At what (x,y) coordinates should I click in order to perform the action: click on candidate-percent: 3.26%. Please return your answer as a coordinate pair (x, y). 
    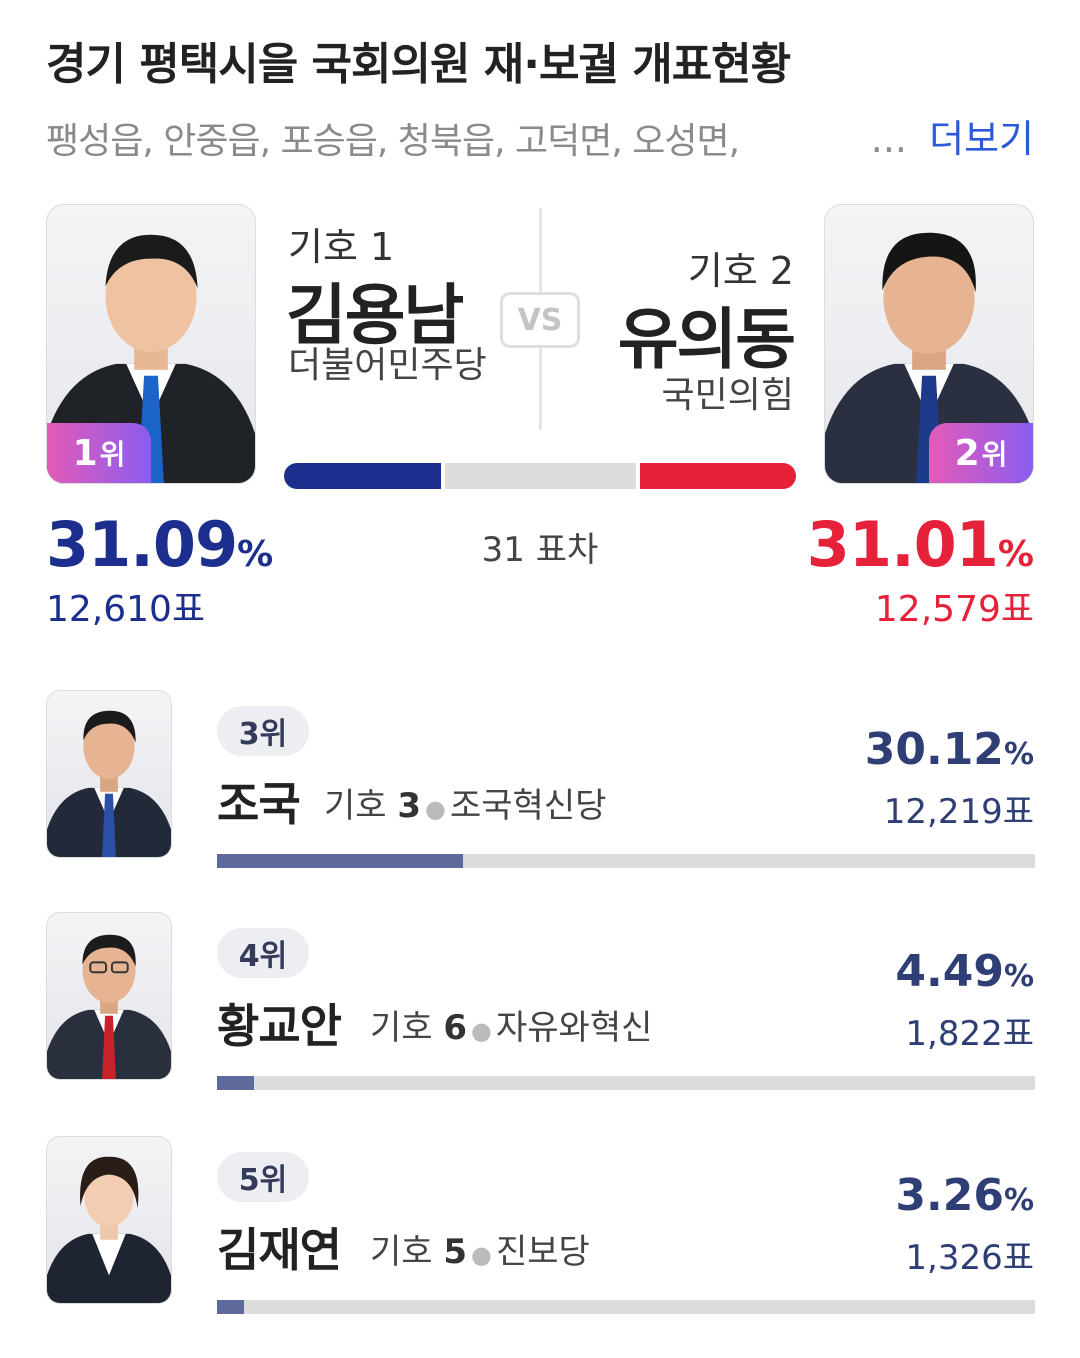
    Looking at the image, I should click on (964, 1195).